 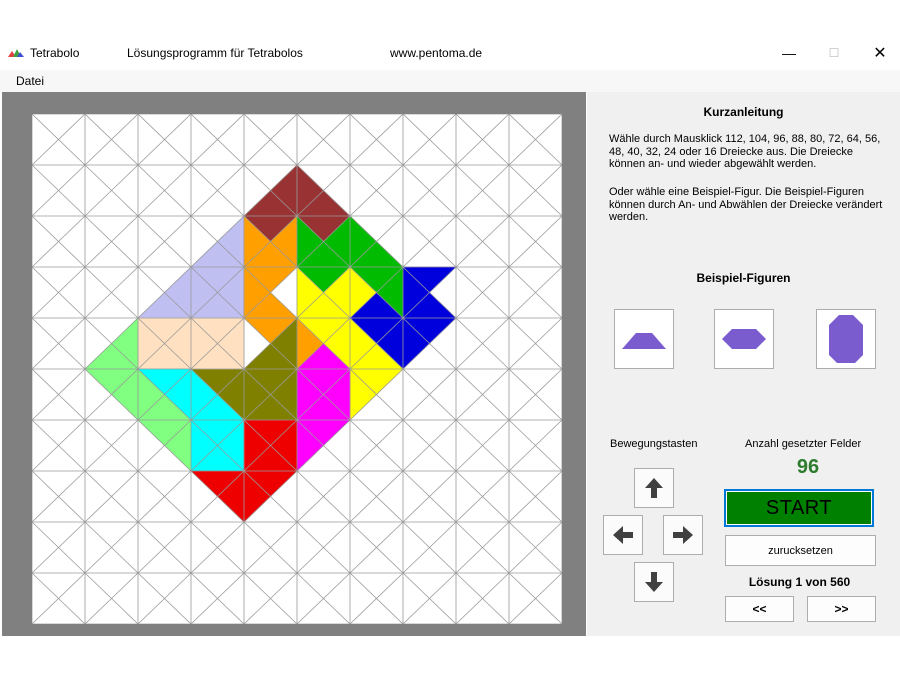 I want to click on next-solution-button: >>, so click(x=841, y=609).